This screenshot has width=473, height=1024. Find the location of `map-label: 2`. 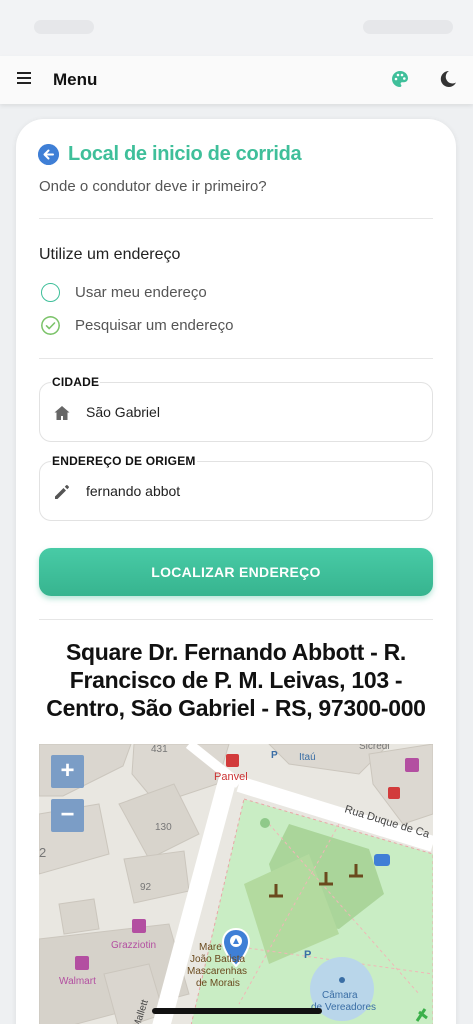

map-label: 2 is located at coordinates (42, 852).